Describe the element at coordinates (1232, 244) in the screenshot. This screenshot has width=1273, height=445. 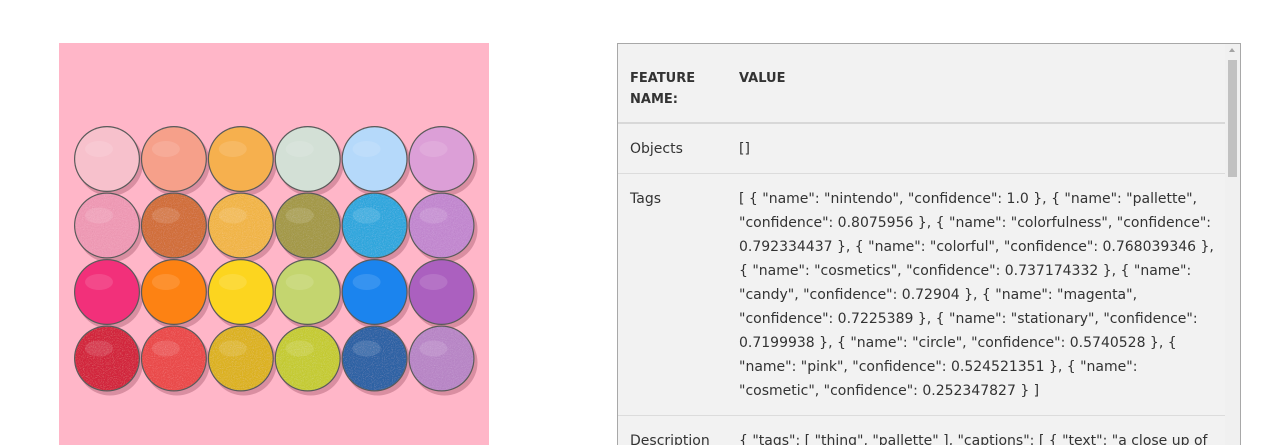
I see `vertical-scrollbar` at that location.